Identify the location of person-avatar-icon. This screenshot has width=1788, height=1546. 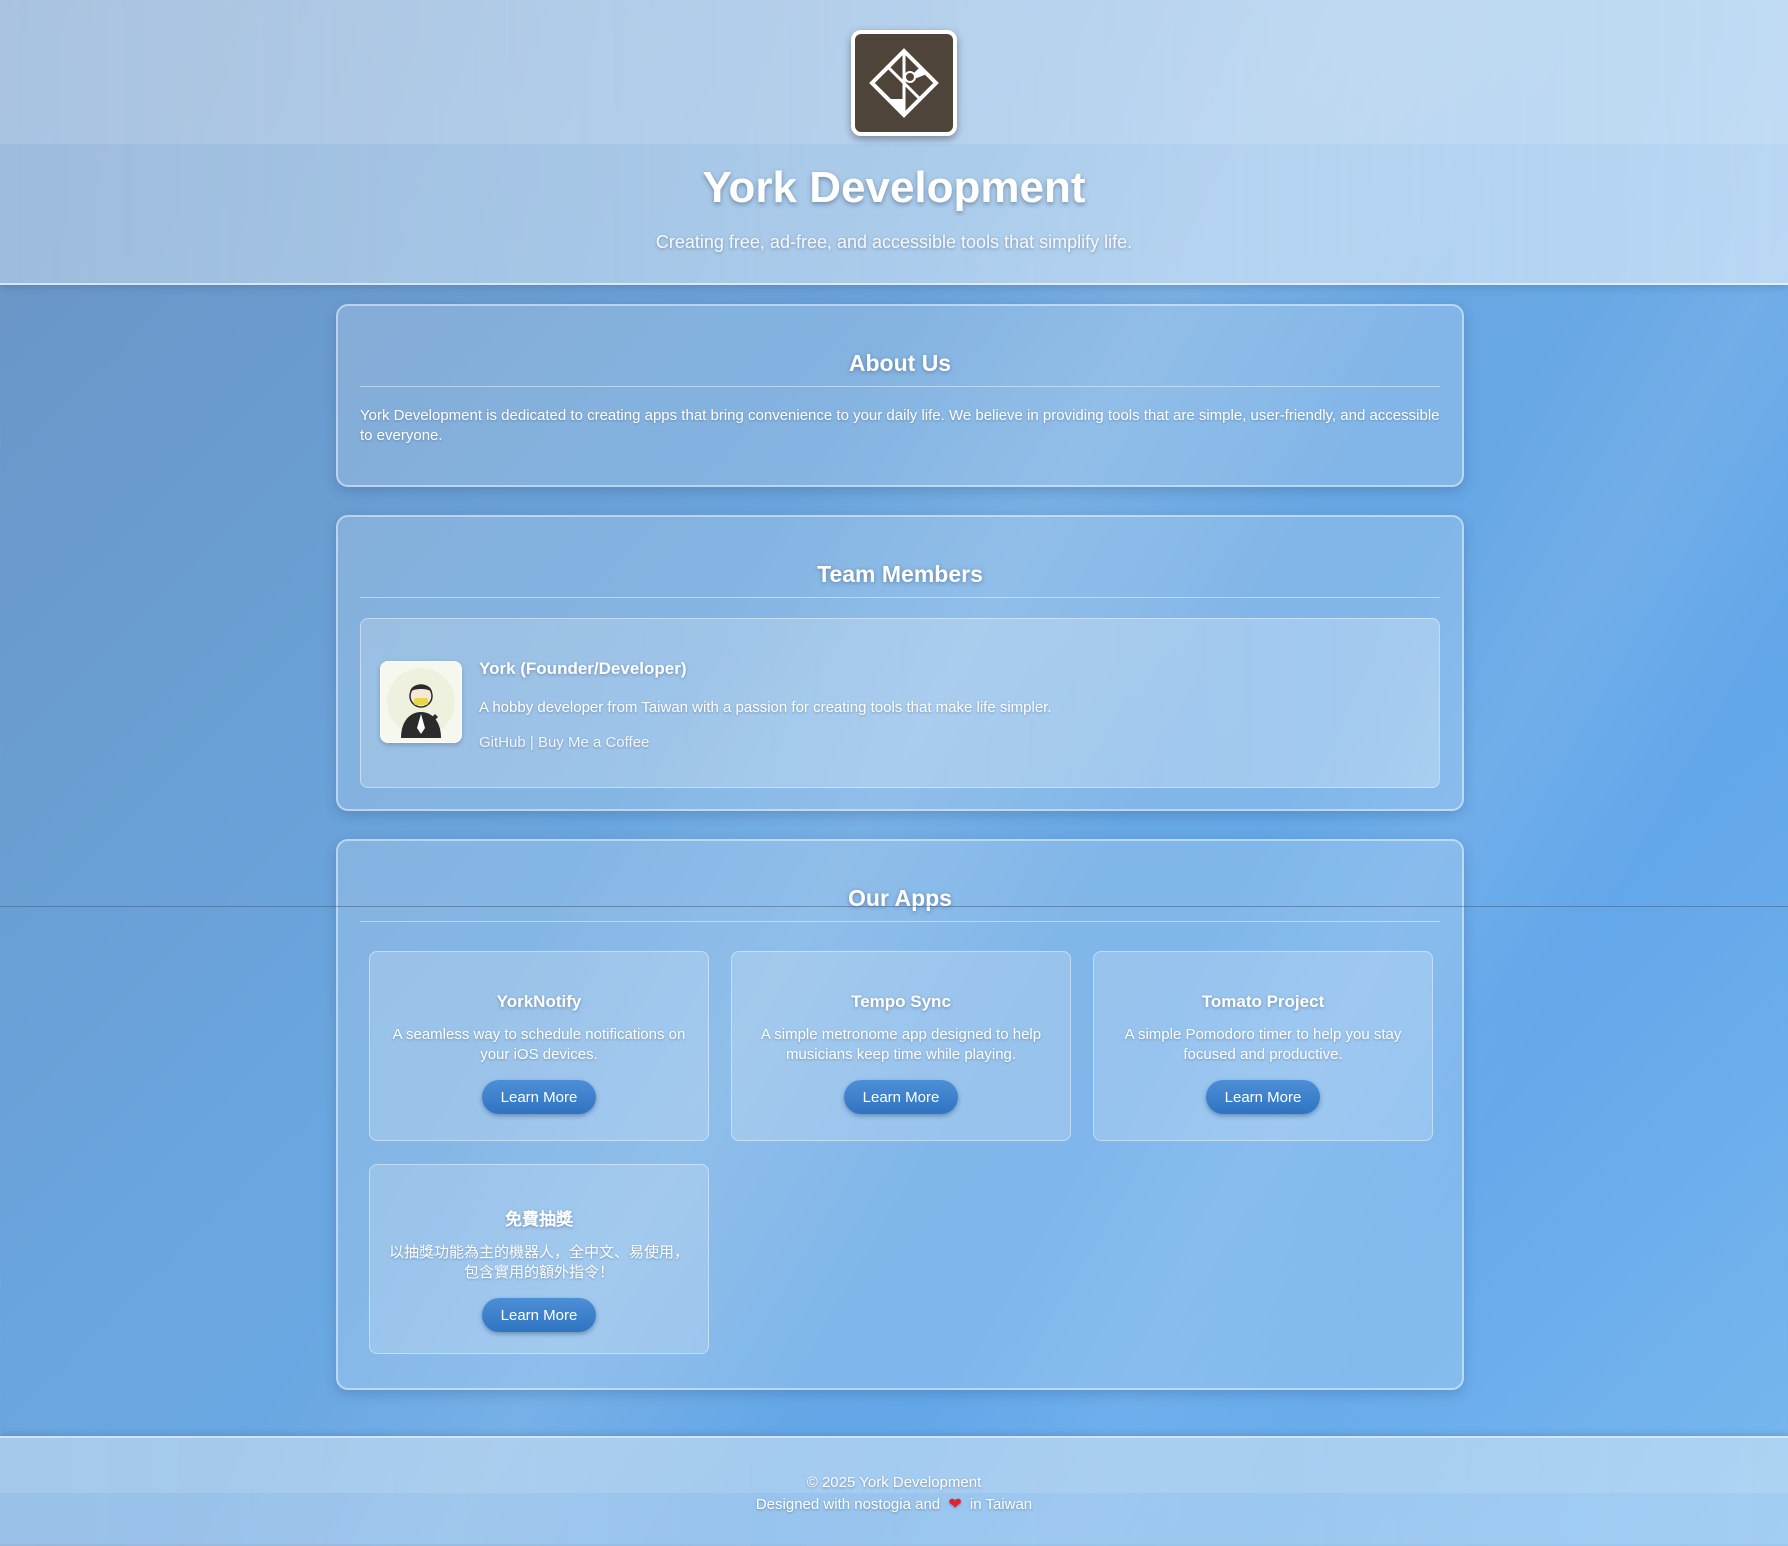
(421, 703).